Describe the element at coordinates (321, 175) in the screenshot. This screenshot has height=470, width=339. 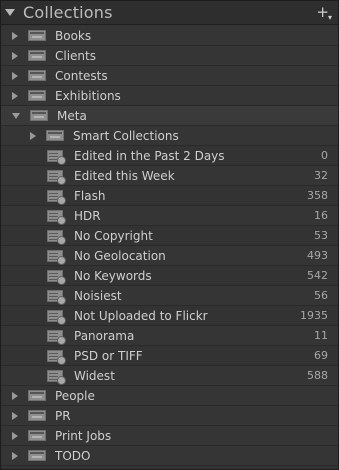
I see `collection-count: 32` at that location.